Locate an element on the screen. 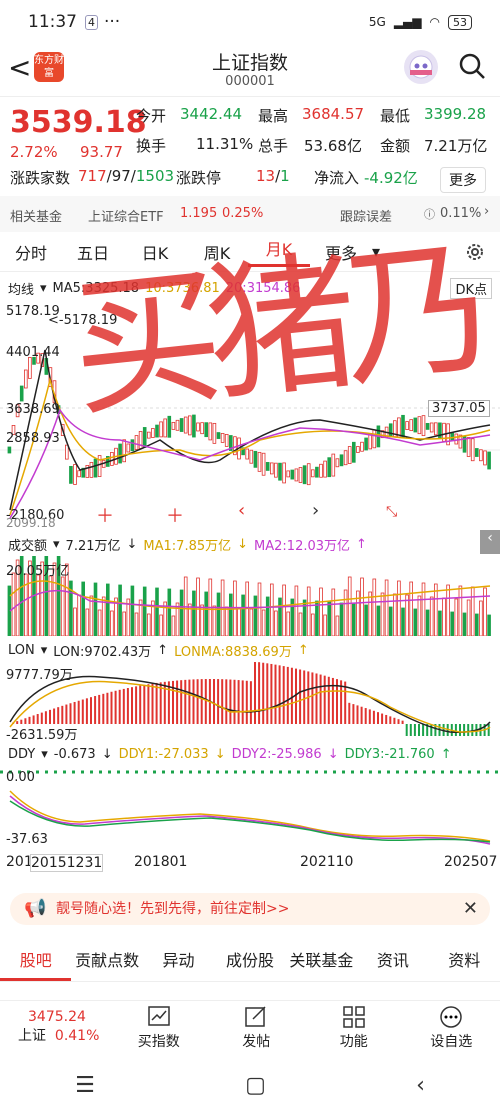 The image size is (500, 1111). related-fund-bar: 相关基金 上证综合ETF 1.195 0.25% 跟踪误差 ⓘ 0.11% › is located at coordinates (250, 214).